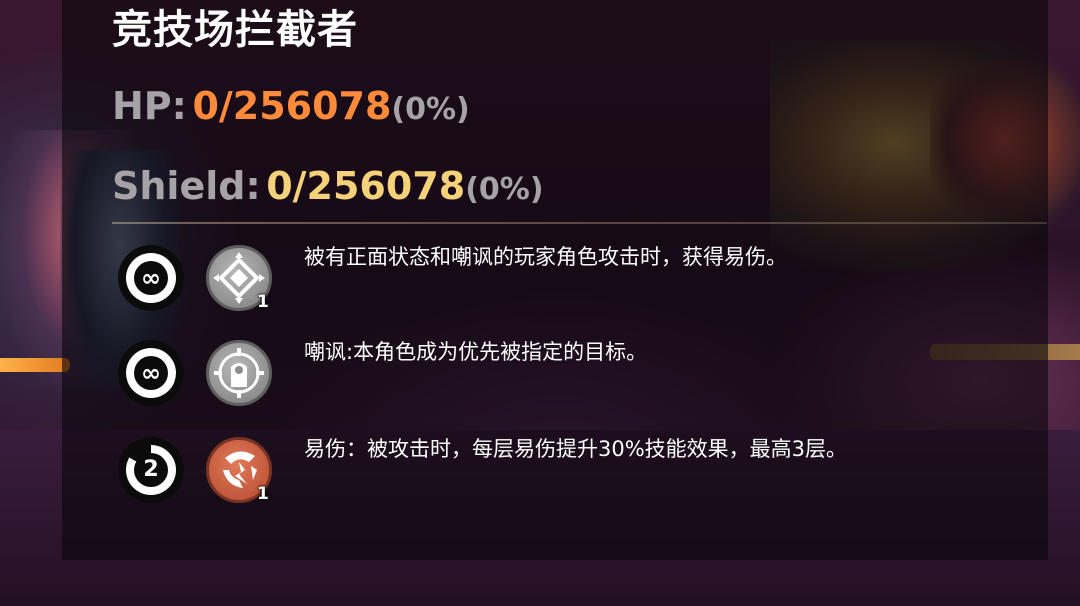 This screenshot has width=1080, height=606. I want to click on effect-description: 被有正面状态和嘲讽的玩家角色攻击时，获得易伤。, so click(545, 257).